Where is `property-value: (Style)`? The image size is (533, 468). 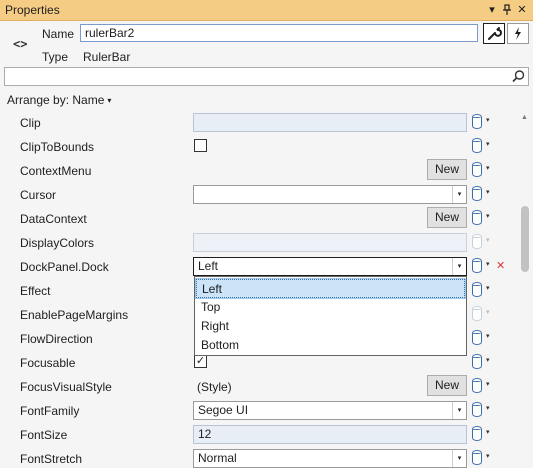
property-value: (Style) is located at coordinates (214, 387).